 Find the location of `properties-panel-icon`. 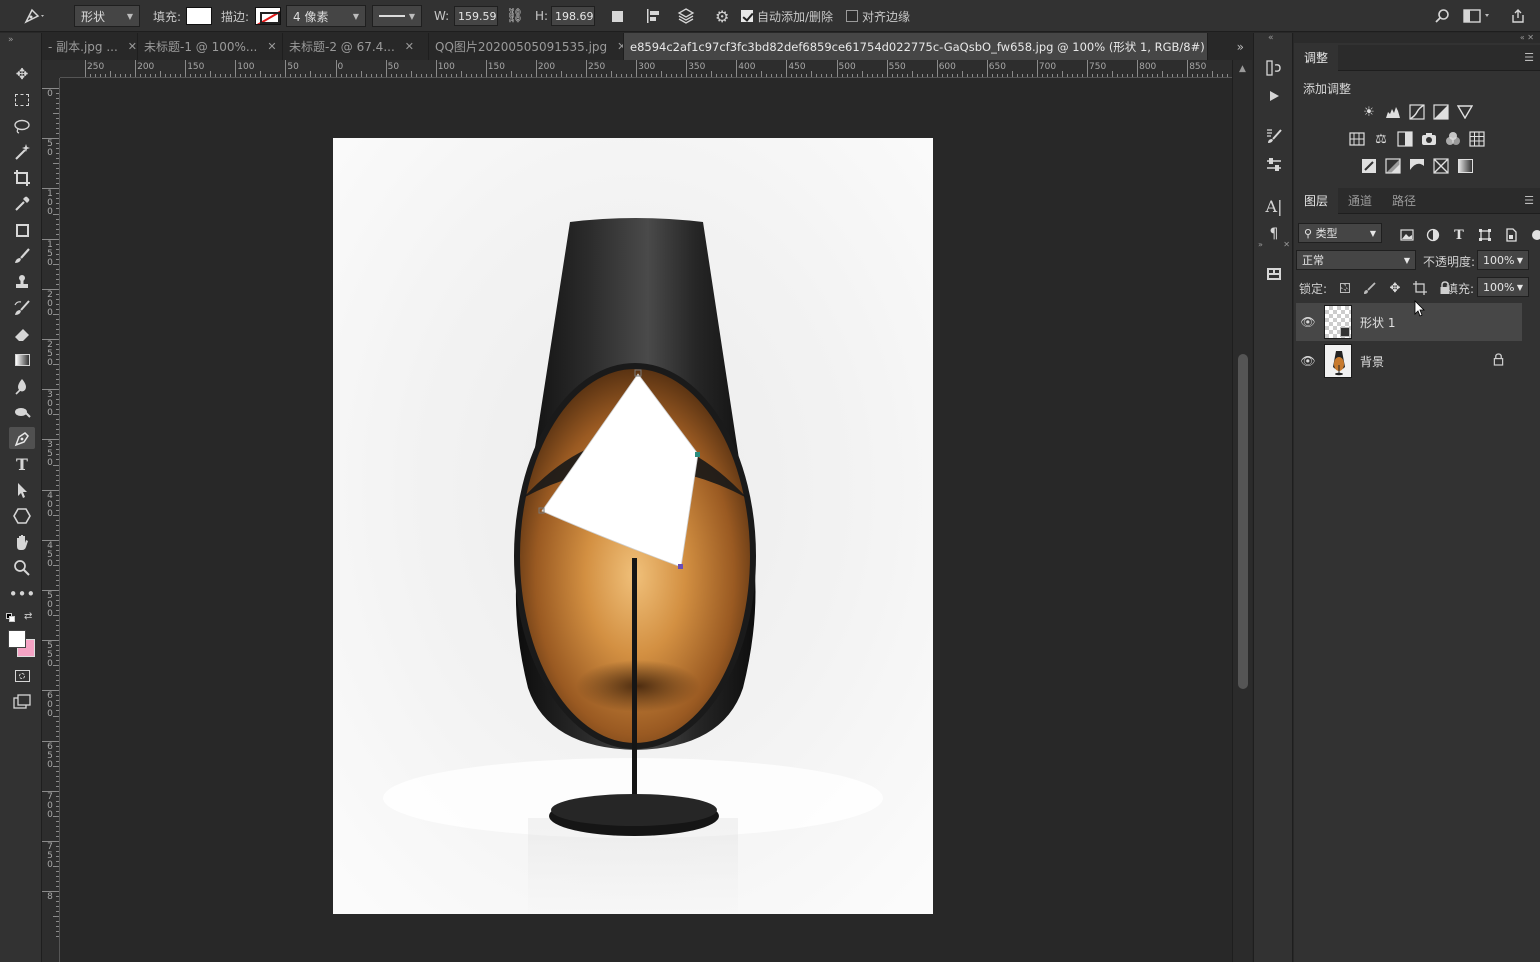

properties-panel-icon is located at coordinates (1274, 165).